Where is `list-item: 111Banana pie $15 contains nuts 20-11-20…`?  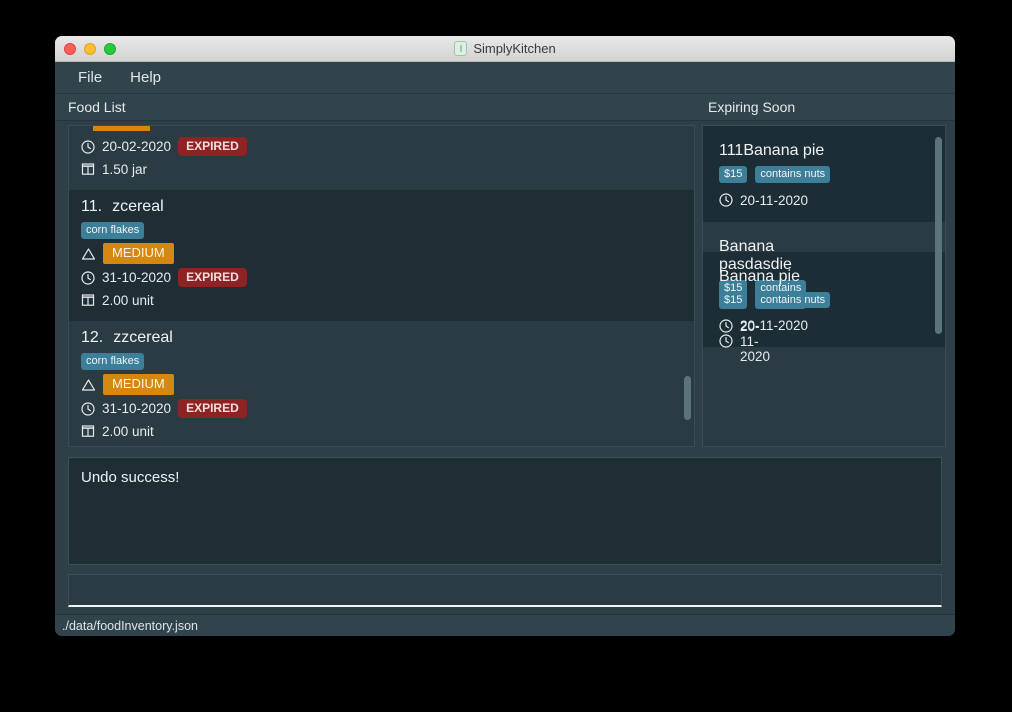 list-item: 111Banana pie $15 contains nuts 20-11-20… is located at coordinates (824, 174).